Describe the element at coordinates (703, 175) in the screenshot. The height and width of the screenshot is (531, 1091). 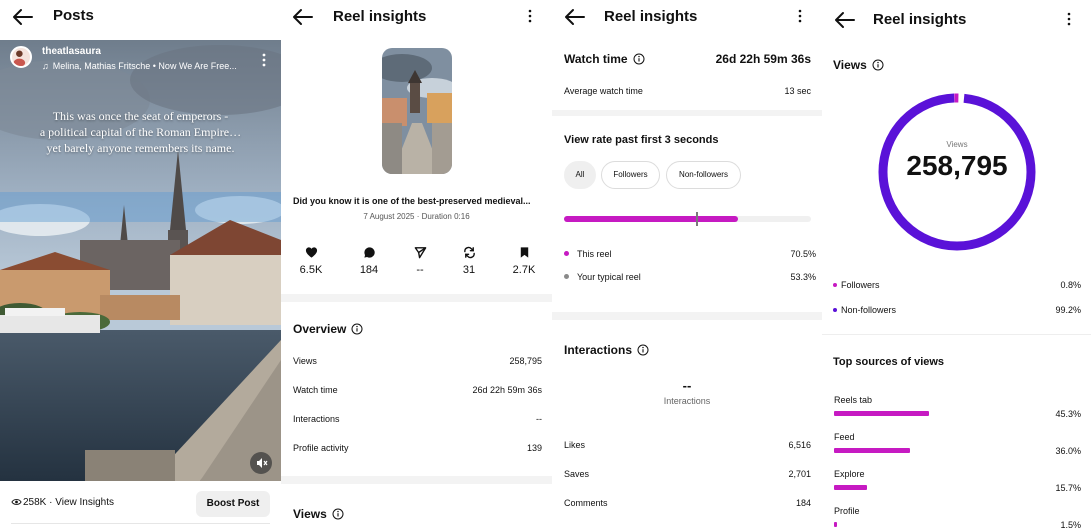
I see `filter-chip-non-followers: Non-followers` at that location.